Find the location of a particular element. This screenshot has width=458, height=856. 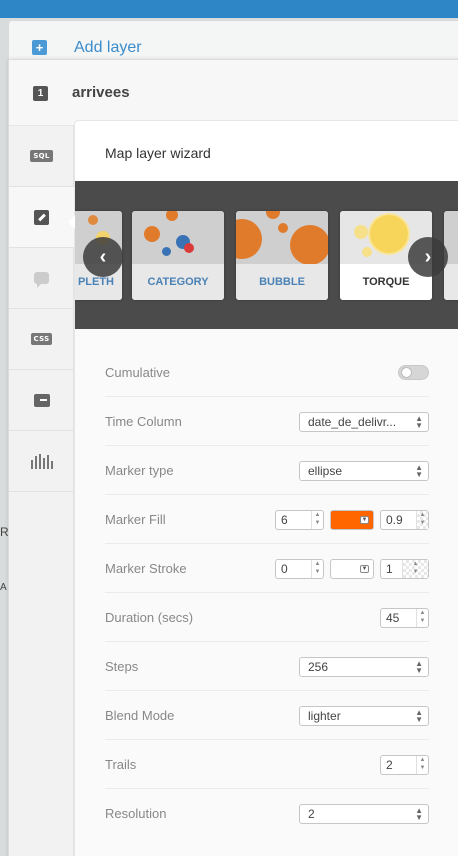

layer-toolbar: SQL CSS is located at coordinates (41, 491).